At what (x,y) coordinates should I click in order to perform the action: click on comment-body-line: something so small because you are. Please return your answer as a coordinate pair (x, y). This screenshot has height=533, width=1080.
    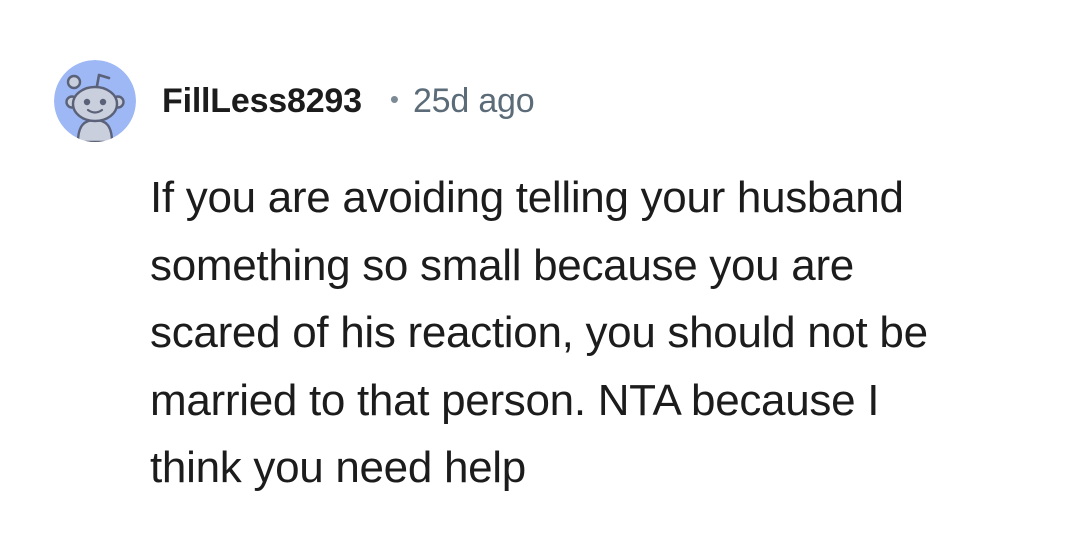
    Looking at the image, I should click on (502, 265).